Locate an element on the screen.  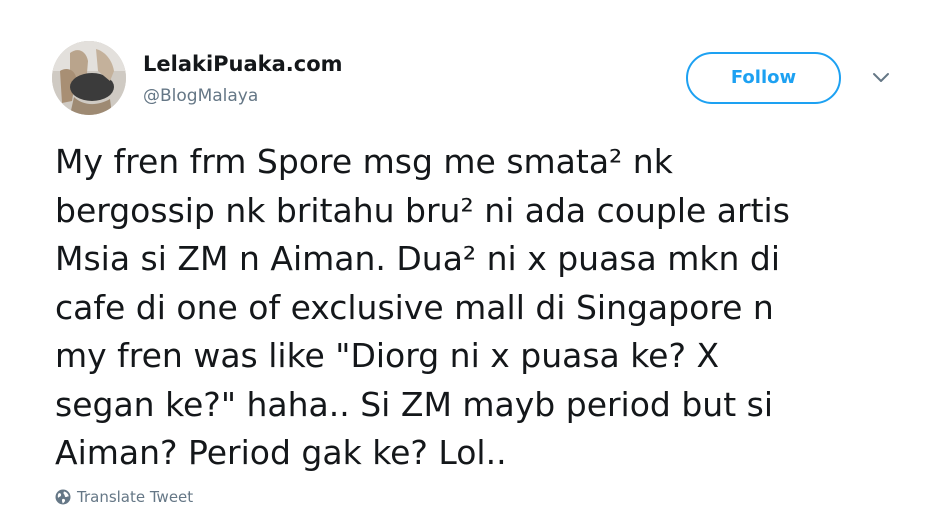
avatar-image is located at coordinates (89, 78).